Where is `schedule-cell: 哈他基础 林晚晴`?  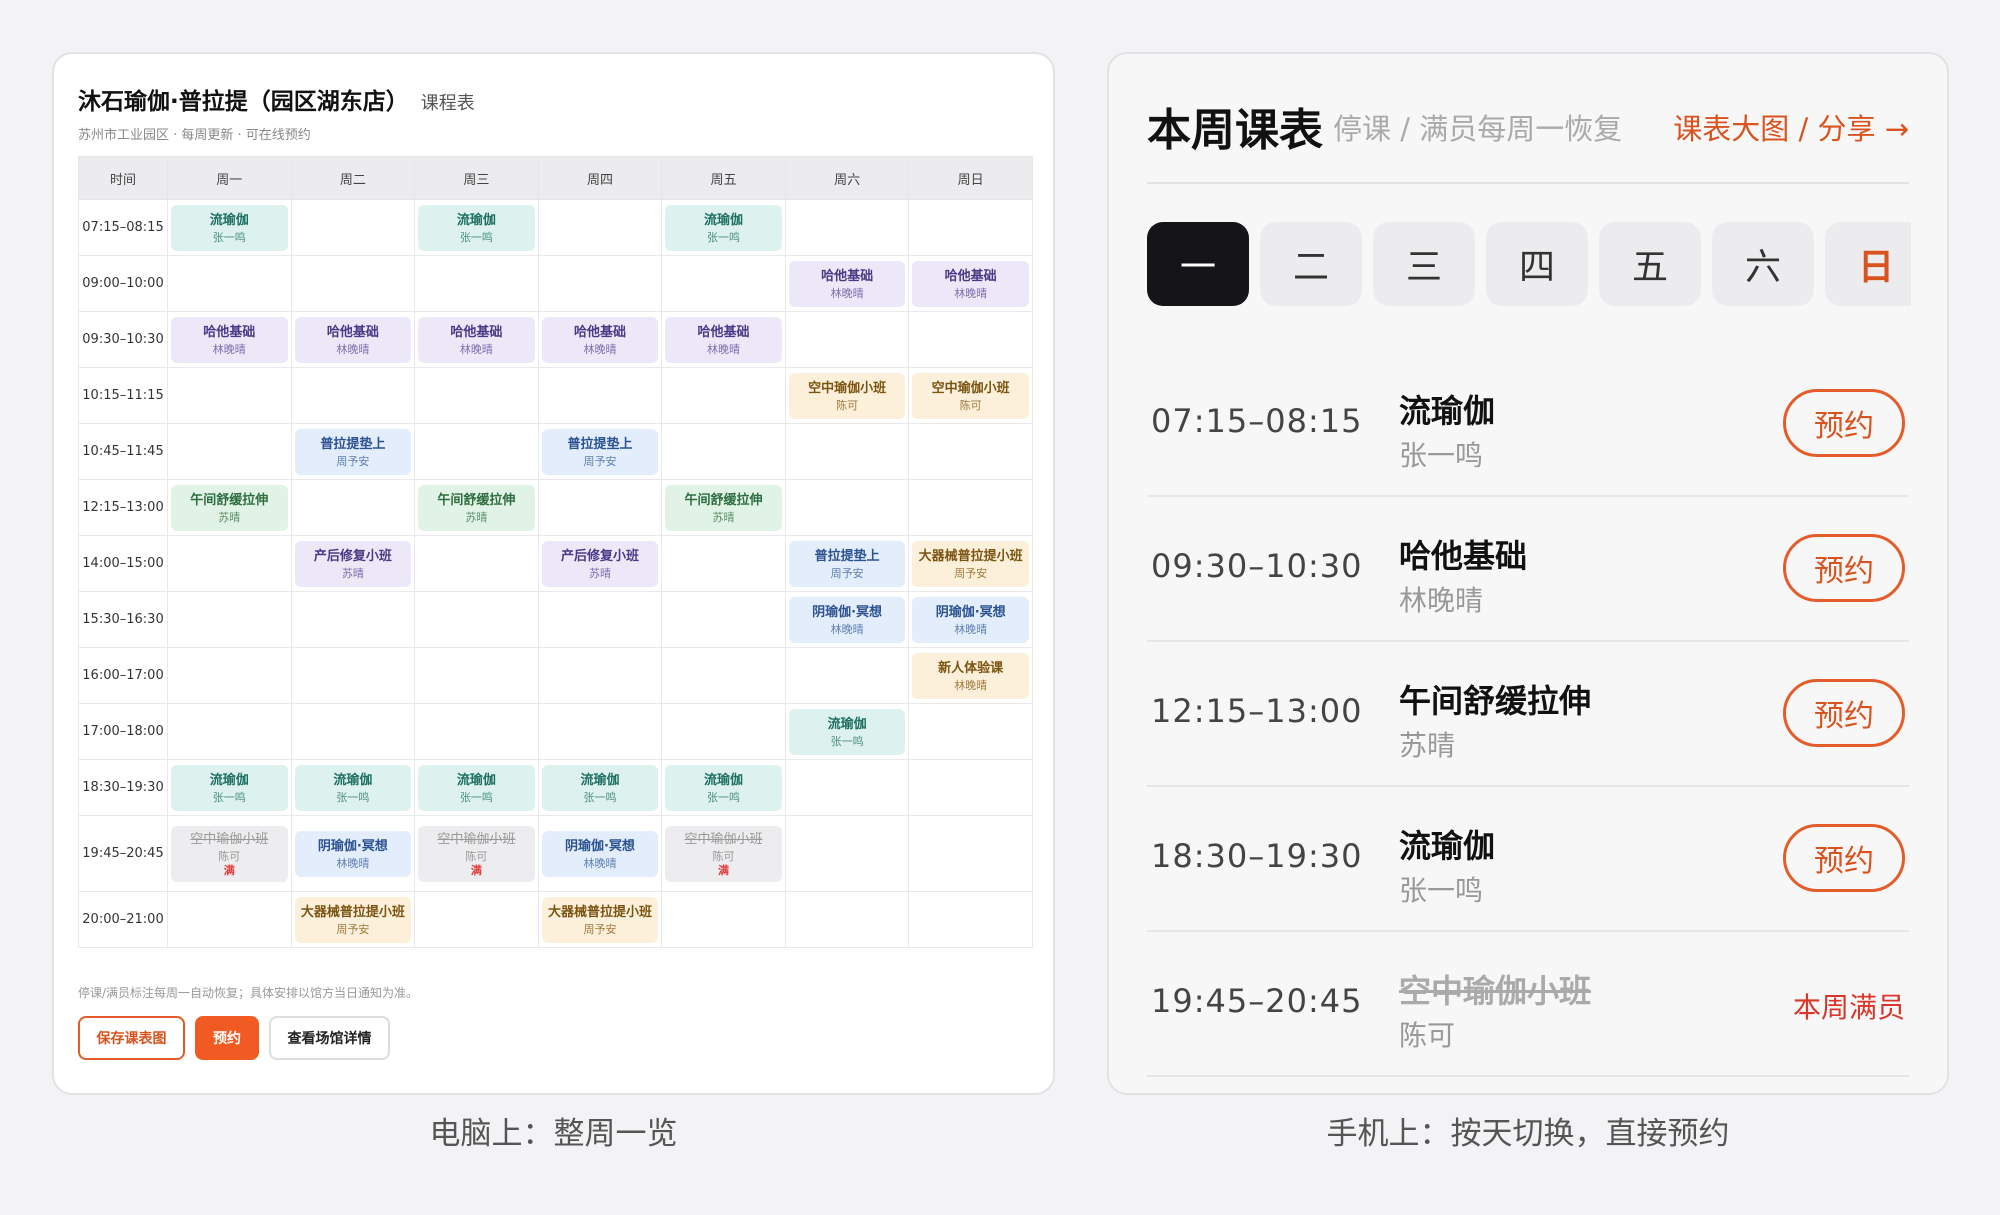
schedule-cell: 哈他基础 林晚晴 is located at coordinates (723, 339).